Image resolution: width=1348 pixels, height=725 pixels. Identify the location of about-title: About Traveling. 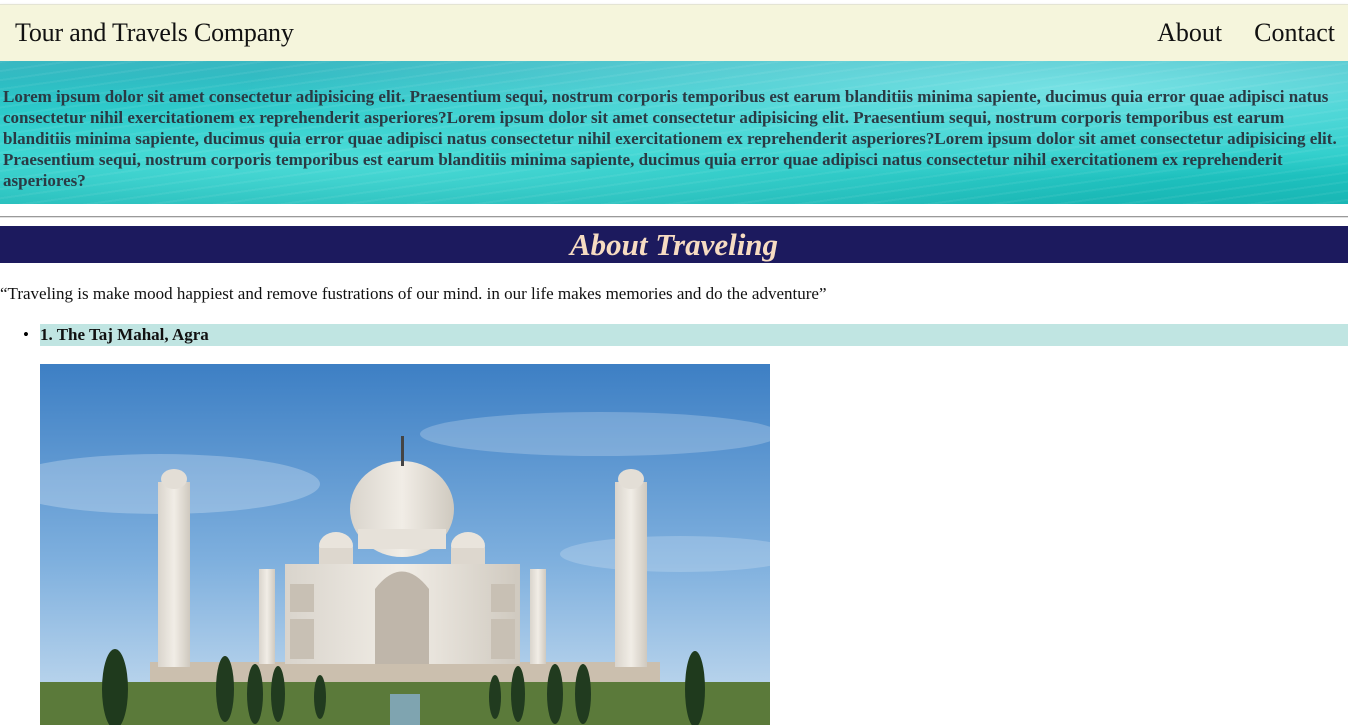
(674, 244).